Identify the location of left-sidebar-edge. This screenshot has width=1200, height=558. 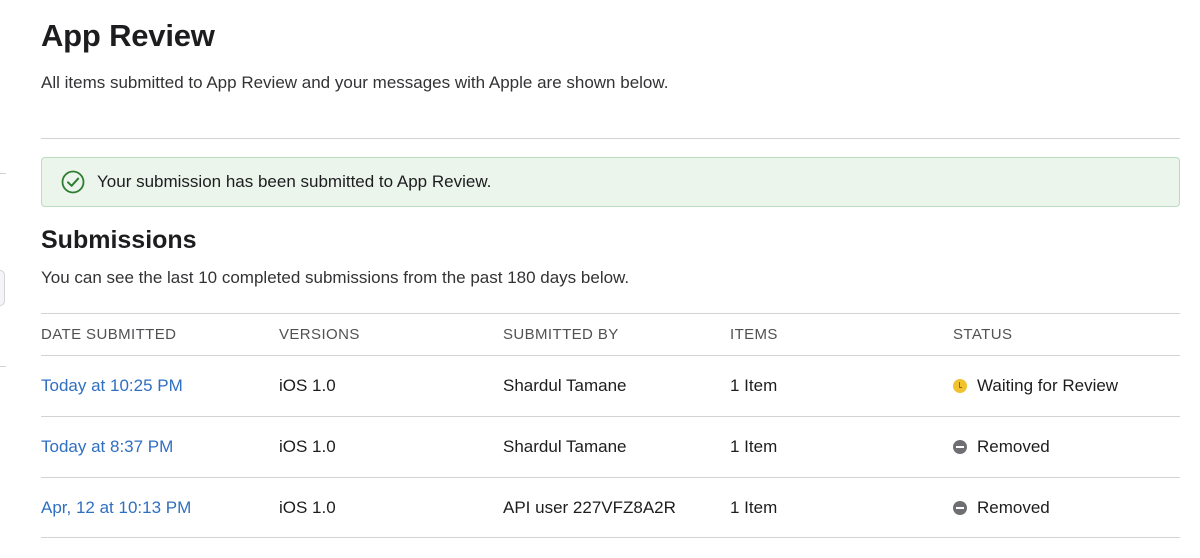
(3, 279).